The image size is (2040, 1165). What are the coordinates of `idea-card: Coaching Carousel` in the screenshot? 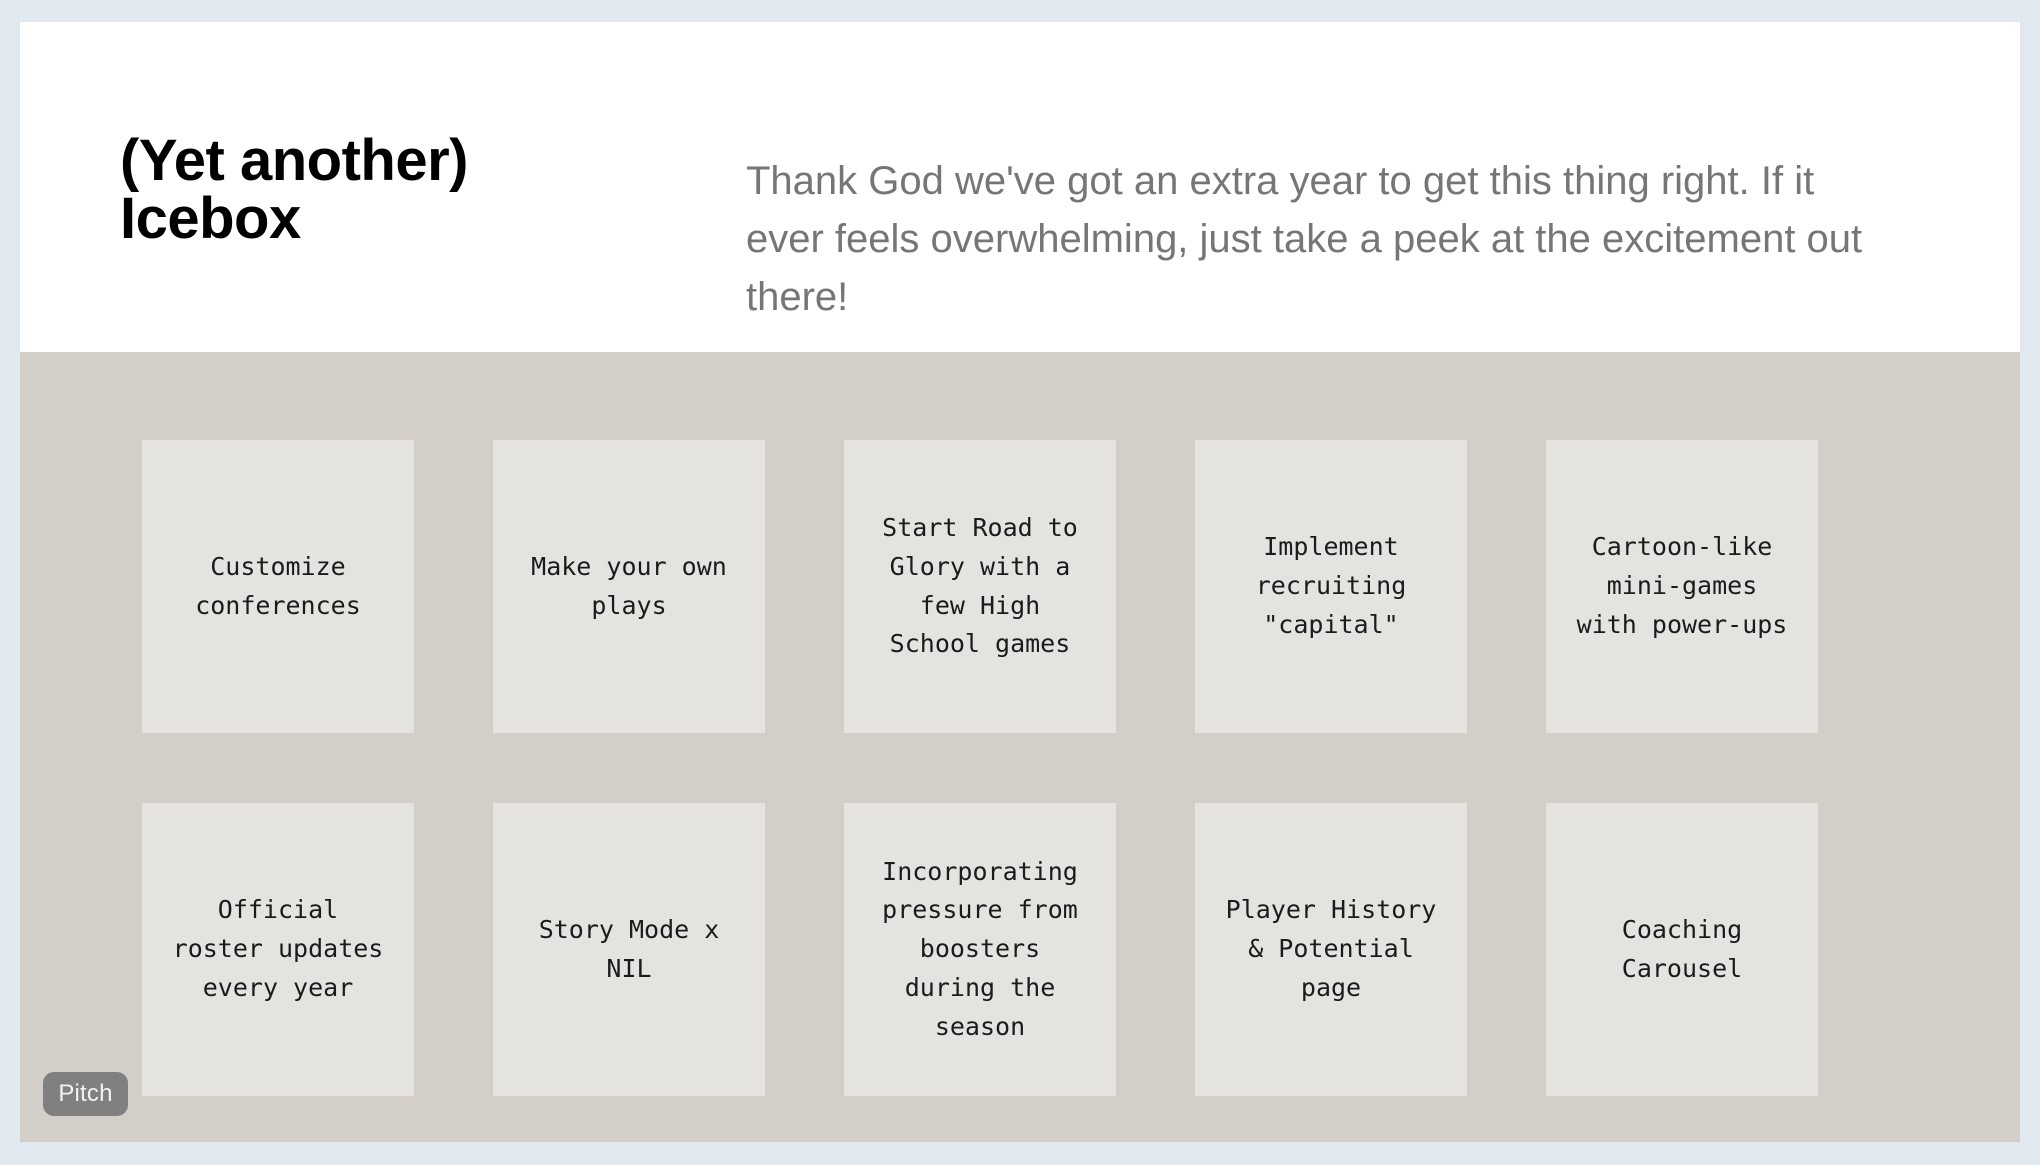 It's located at (1682, 949).